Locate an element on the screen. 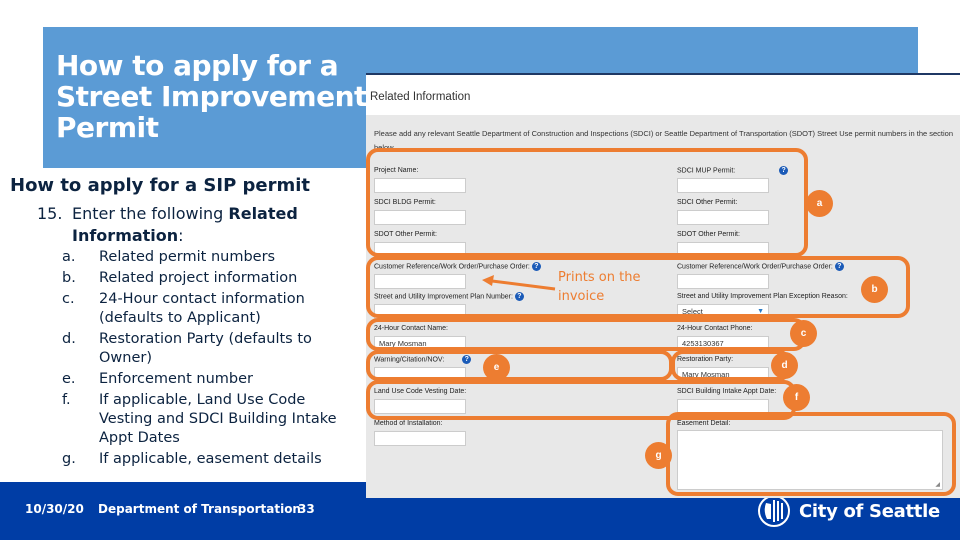 Image resolution: width=960 pixels, height=540 pixels. sdot-other-permit-field: SDOT Other Permit: is located at coordinates (420, 243).